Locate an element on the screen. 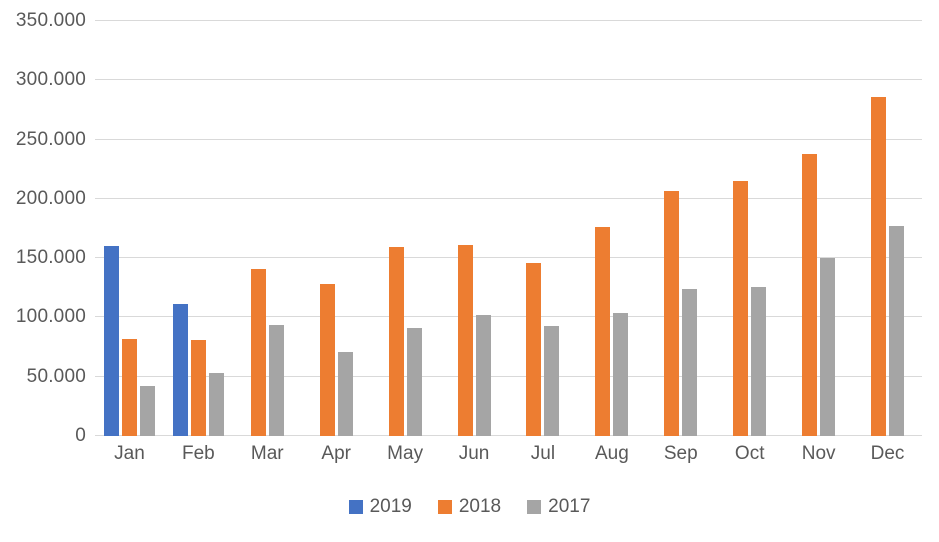 Image resolution: width=939 pixels, height=542 pixels. y-axis-tick-label: 50.000 is located at coordinates (56, 376).